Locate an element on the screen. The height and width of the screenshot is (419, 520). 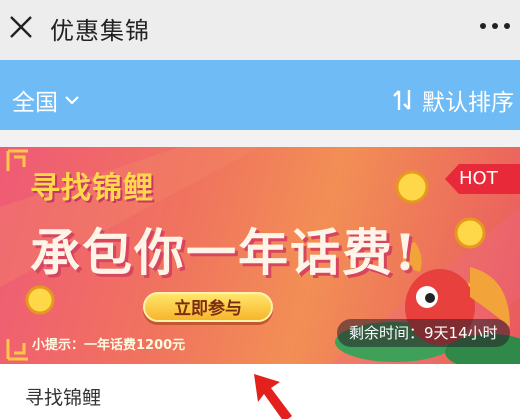
promo-headline: 承包你一年话费! is located at coordinates (224, 252).